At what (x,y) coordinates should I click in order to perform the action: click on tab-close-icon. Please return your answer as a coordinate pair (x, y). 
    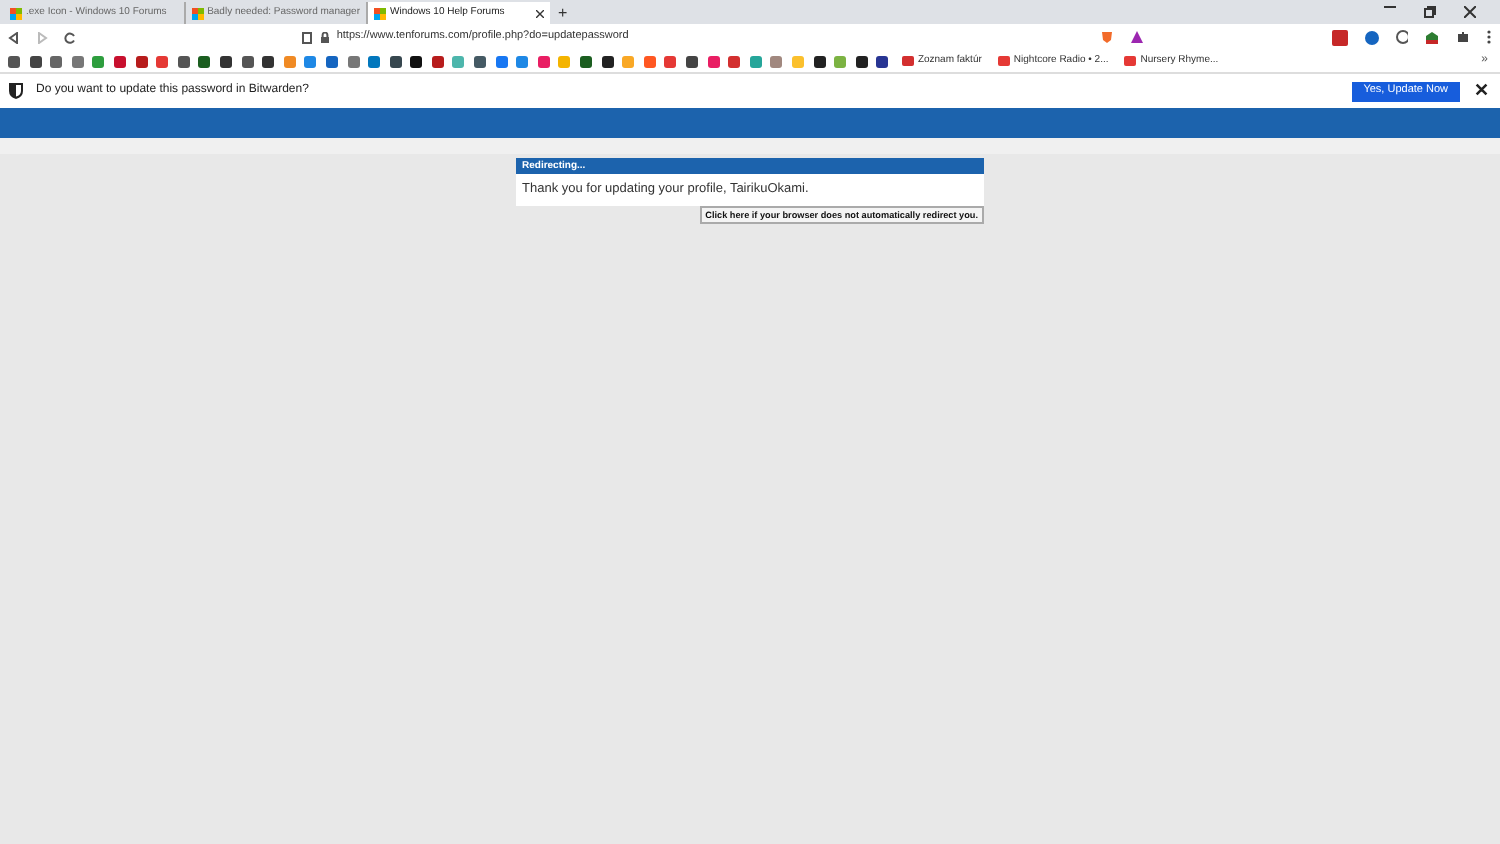
    Looking at the image, I should click on (540, 13).